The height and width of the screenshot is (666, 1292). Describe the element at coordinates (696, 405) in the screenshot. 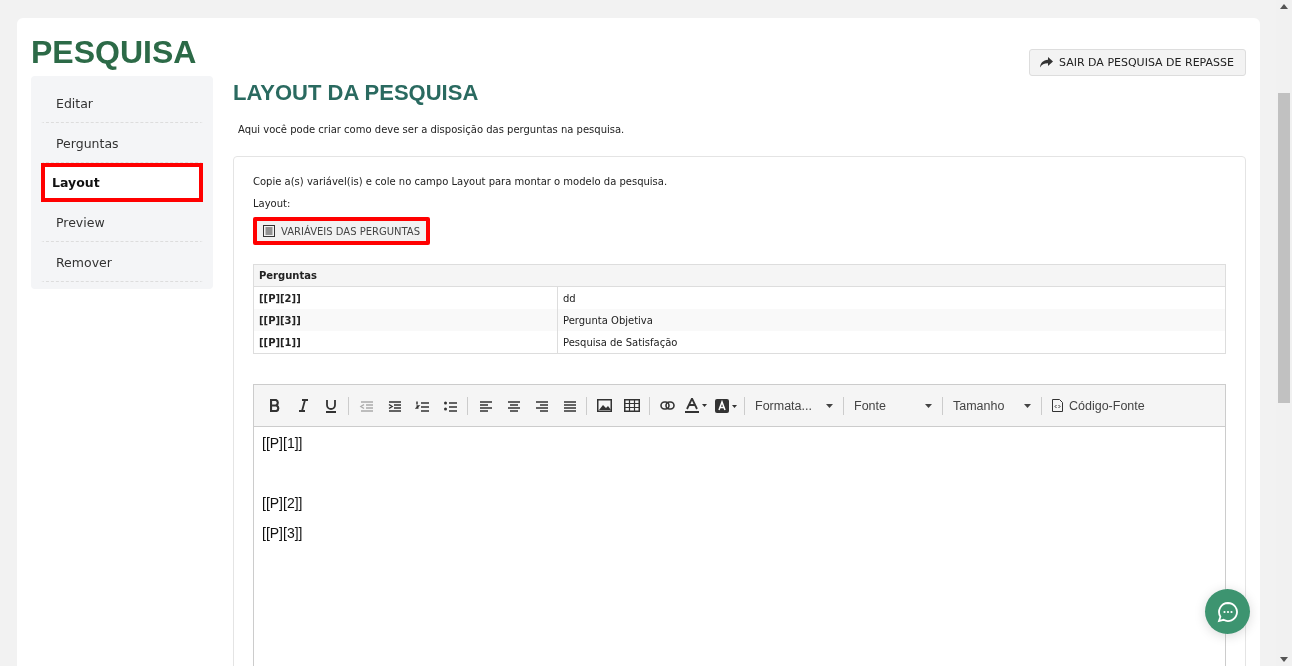

I see `text-color-icon` at that location.